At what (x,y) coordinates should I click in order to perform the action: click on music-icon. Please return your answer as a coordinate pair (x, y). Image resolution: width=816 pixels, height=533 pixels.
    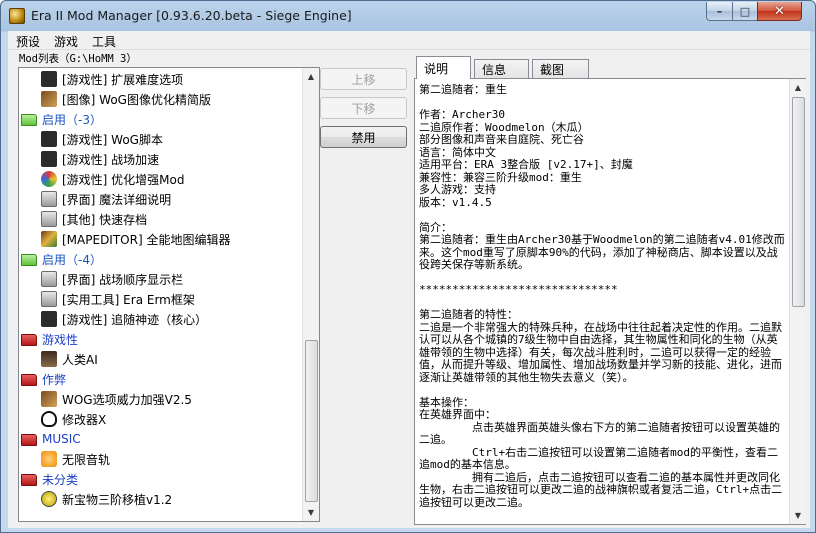
    Looking at the image, I should click on (49, 459).